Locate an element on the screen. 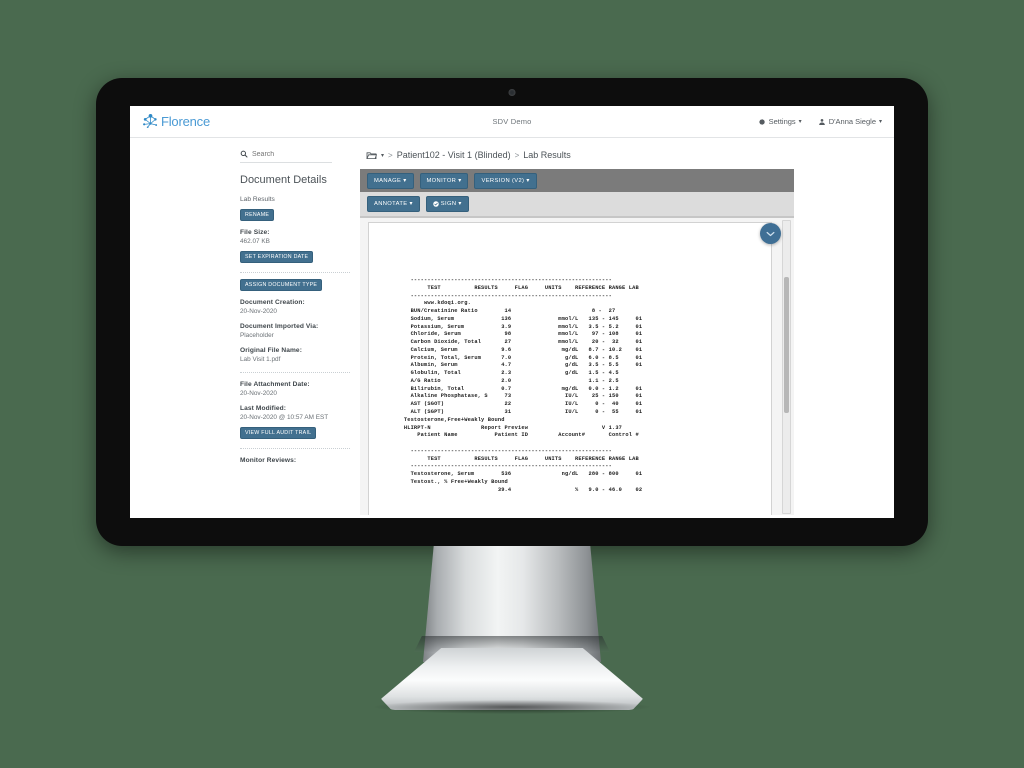 The image size is (1024, 768). folder-icon is located at coordinates (371, 155).